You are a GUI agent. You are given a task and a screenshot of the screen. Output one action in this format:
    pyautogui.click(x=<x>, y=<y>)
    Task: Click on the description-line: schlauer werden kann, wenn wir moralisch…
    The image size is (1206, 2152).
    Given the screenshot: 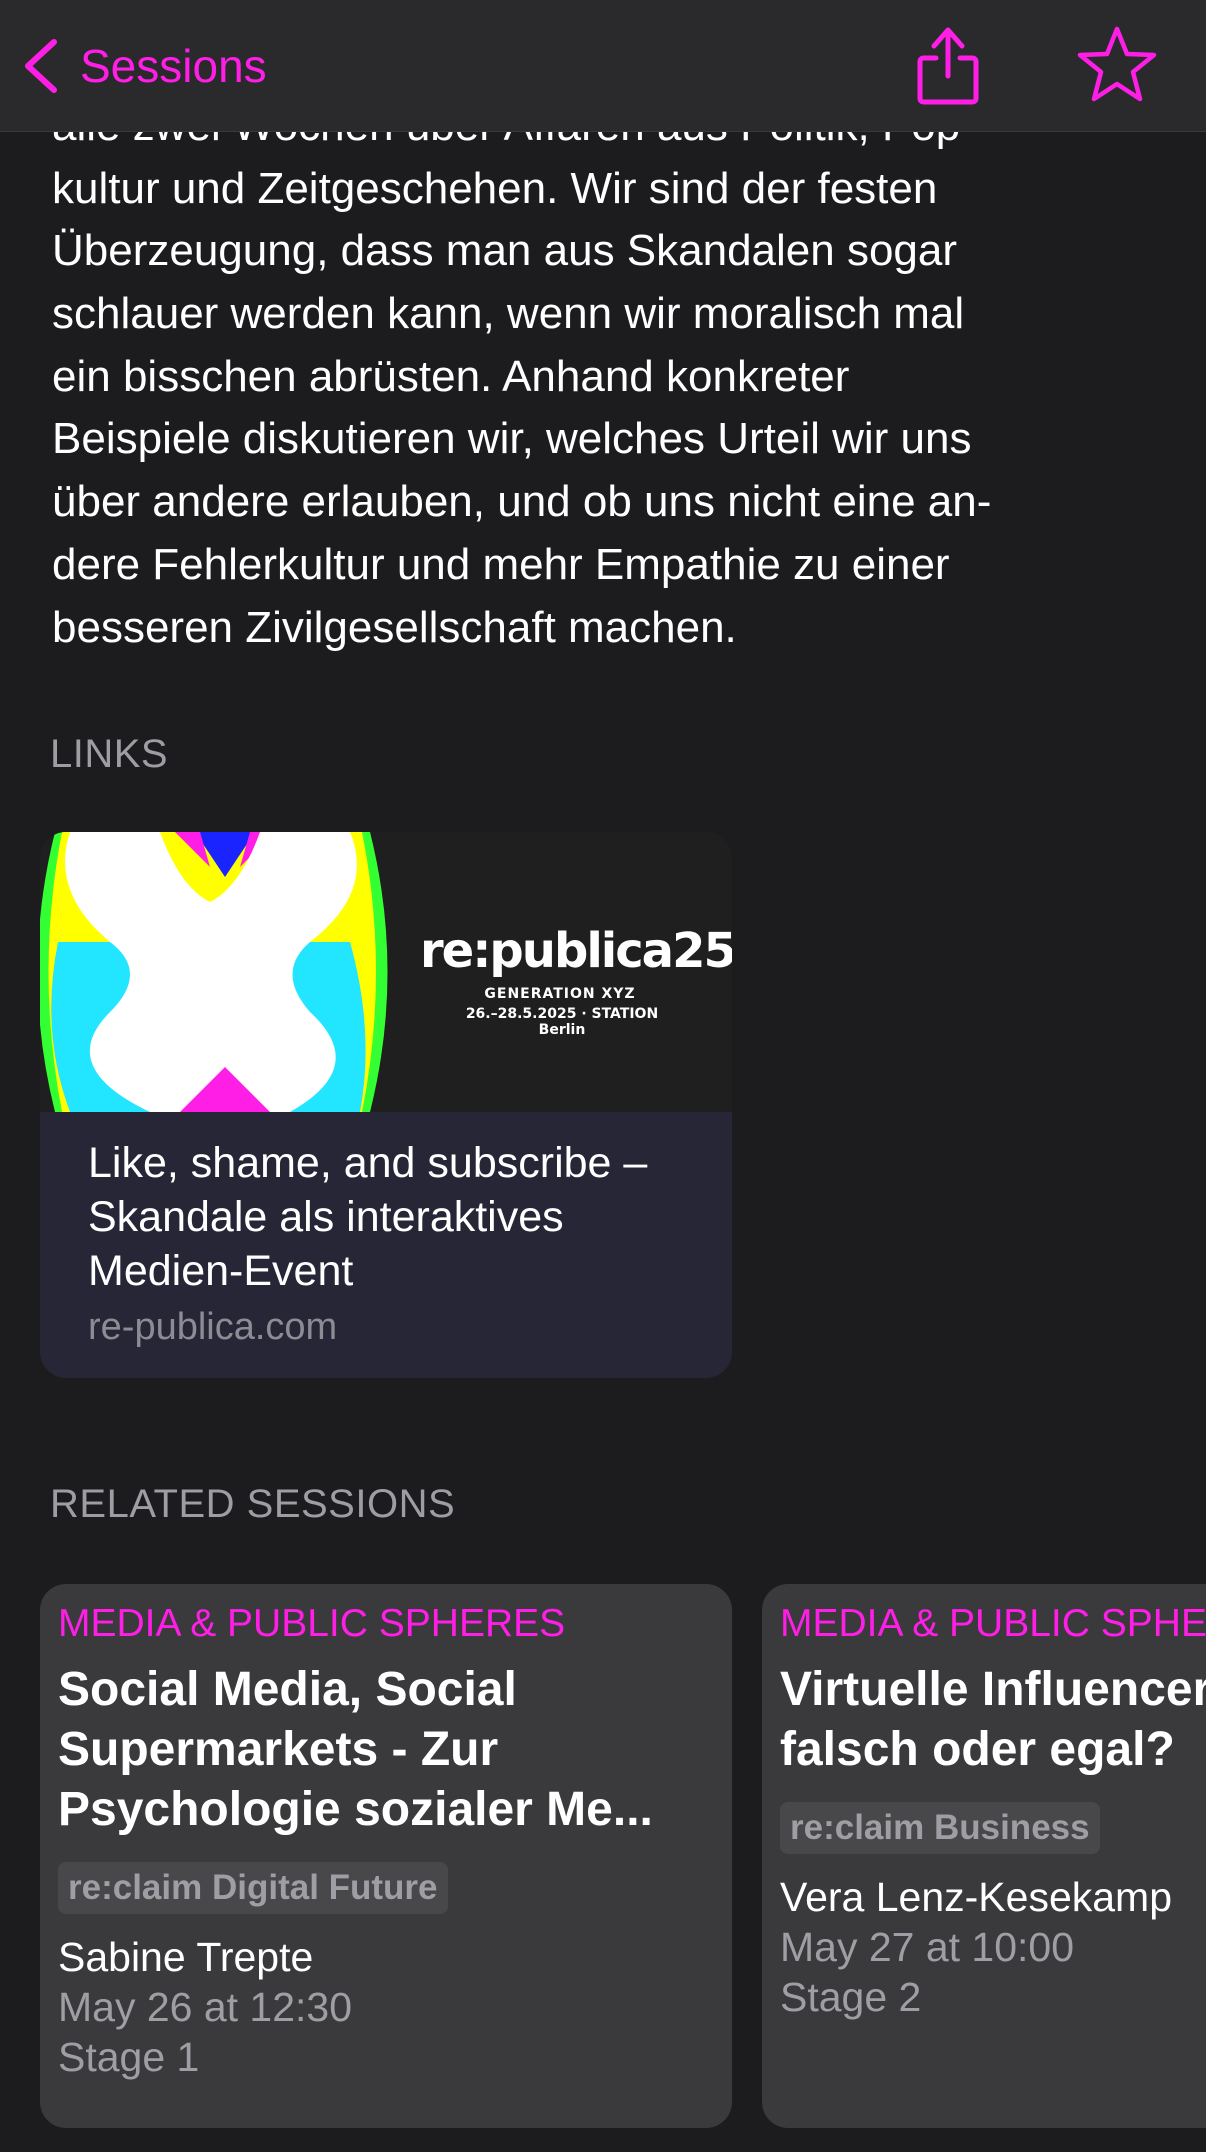 What is the action you would take?
    pyautogui.click(x=508, y=314)
    